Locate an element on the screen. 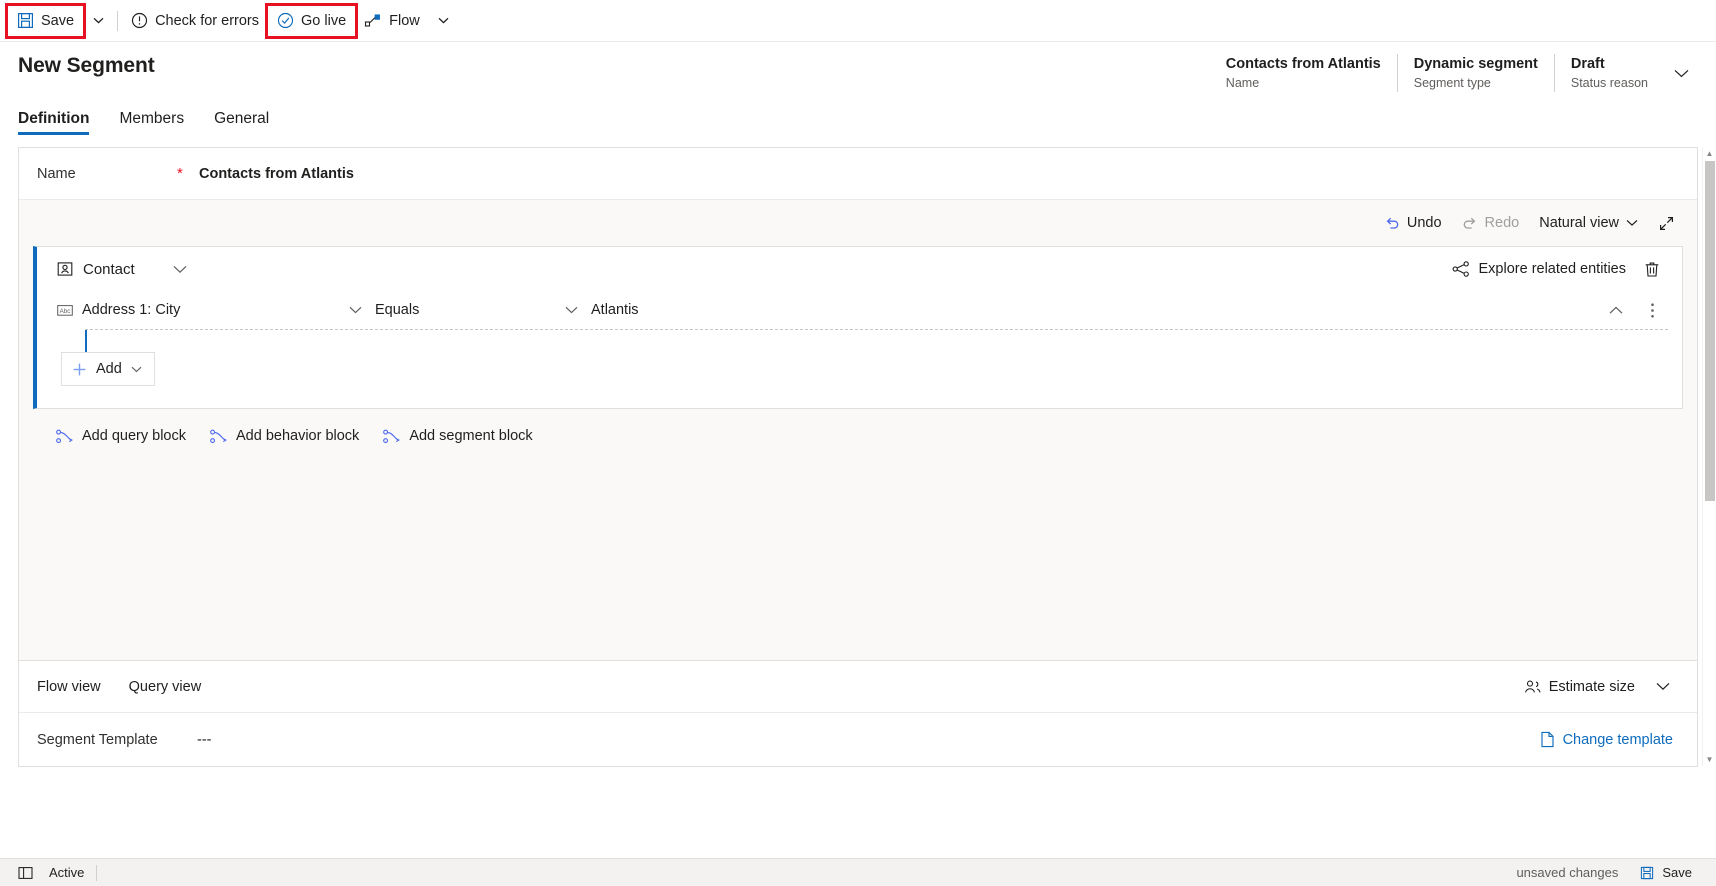 The height and width of the screenshot is (886, 1716). unsaved-changes-text: unsaved changes is located at coordinates (1567, 872).